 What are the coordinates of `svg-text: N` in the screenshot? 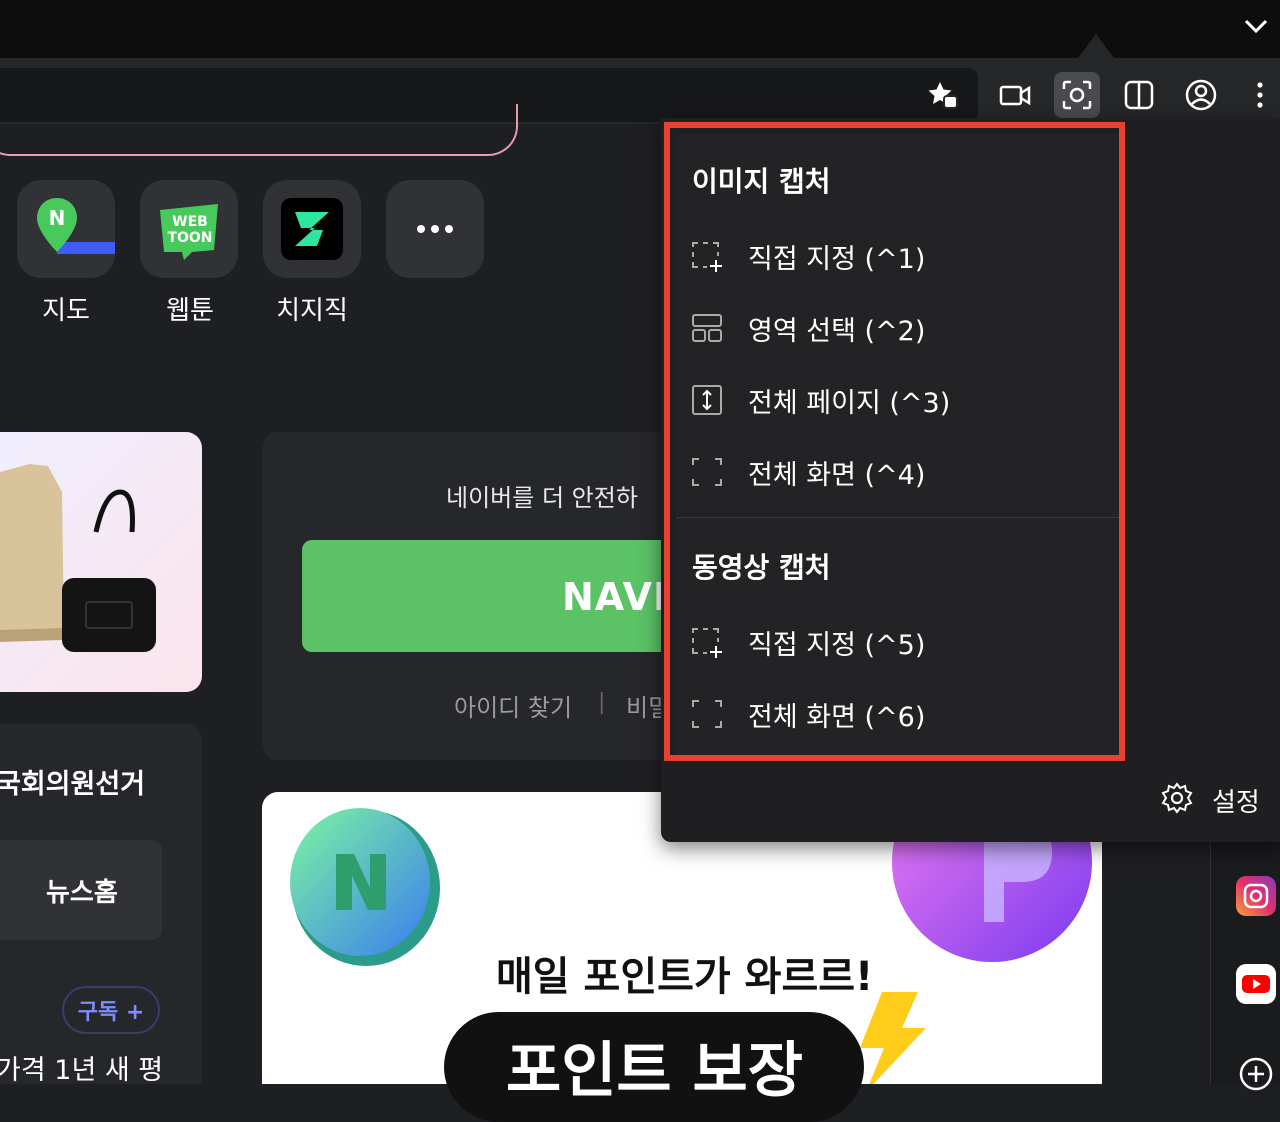 It's located at (57, 218).